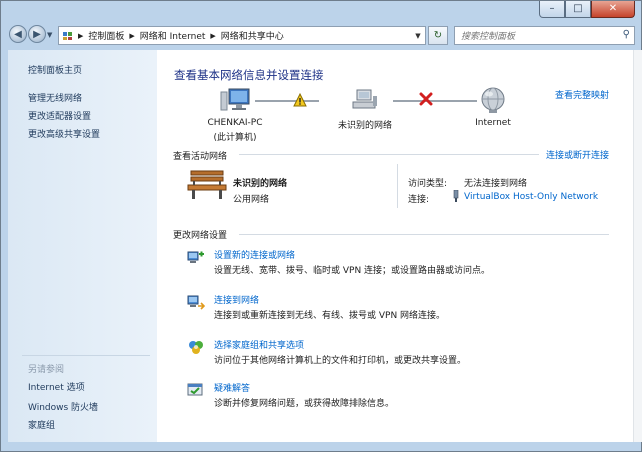  What do you see at coordinates (435, 101) in the screenshot?
I see `connection-line-broken` at bounding box center [435, 101].